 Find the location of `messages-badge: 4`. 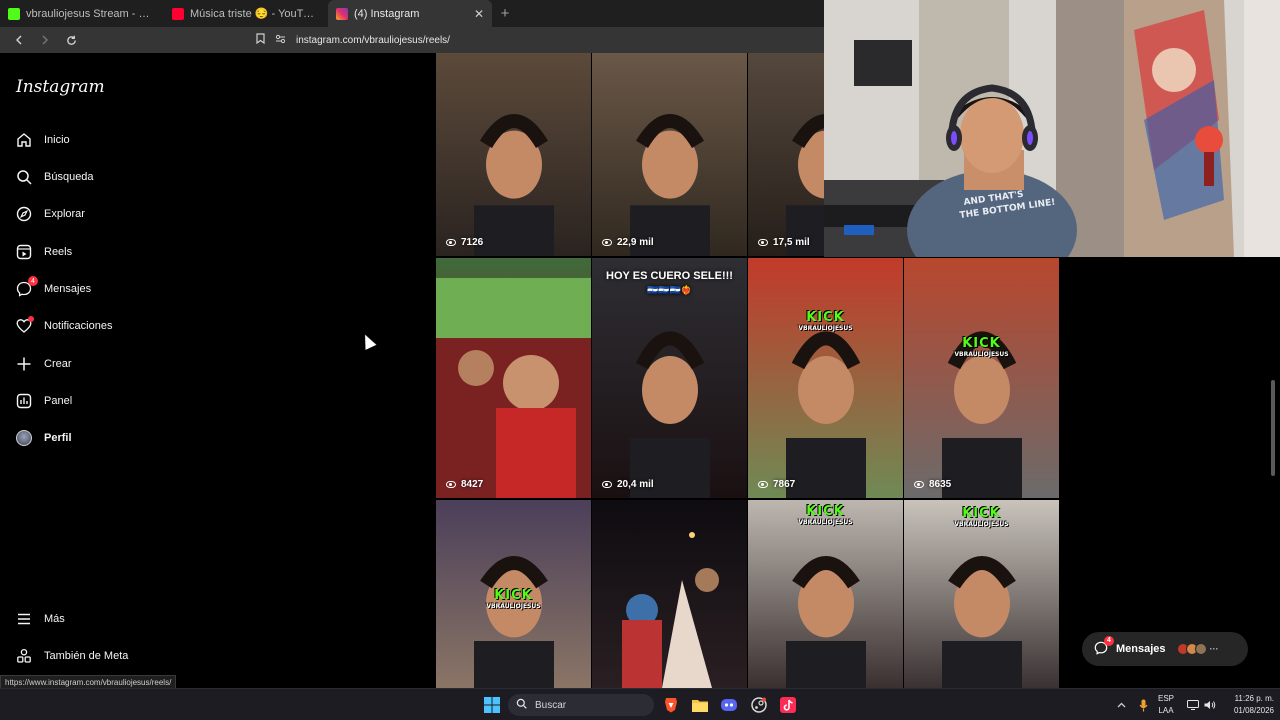

messages-badge: 4 is located at coordinates (33, 281).